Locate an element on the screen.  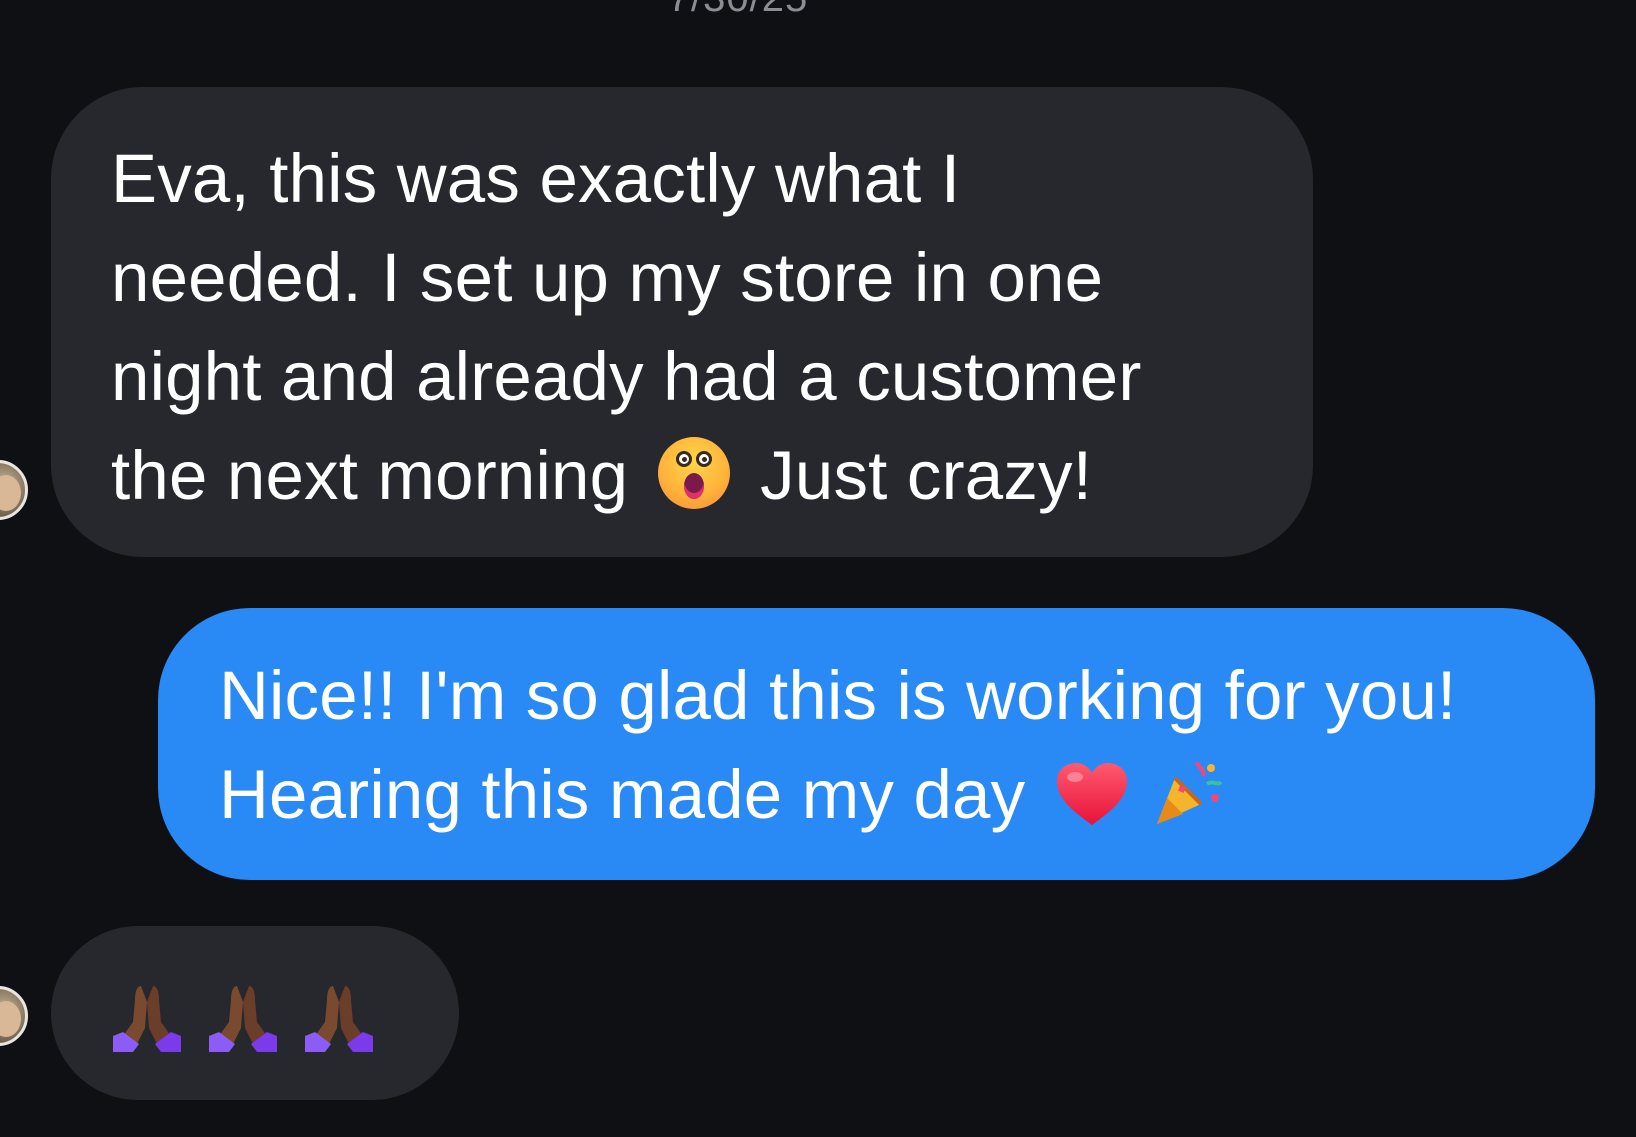
message-text-line: Eva, this was exactly what I is located at coordinates (536, 178).